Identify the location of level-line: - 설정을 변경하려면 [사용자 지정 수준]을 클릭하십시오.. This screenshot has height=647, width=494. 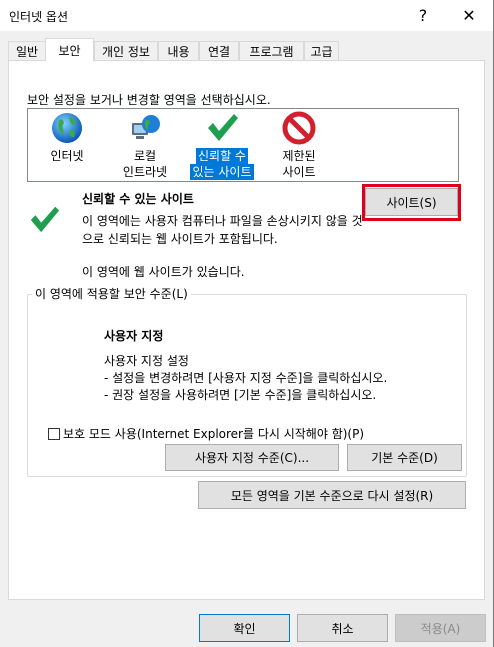
(246, 378).